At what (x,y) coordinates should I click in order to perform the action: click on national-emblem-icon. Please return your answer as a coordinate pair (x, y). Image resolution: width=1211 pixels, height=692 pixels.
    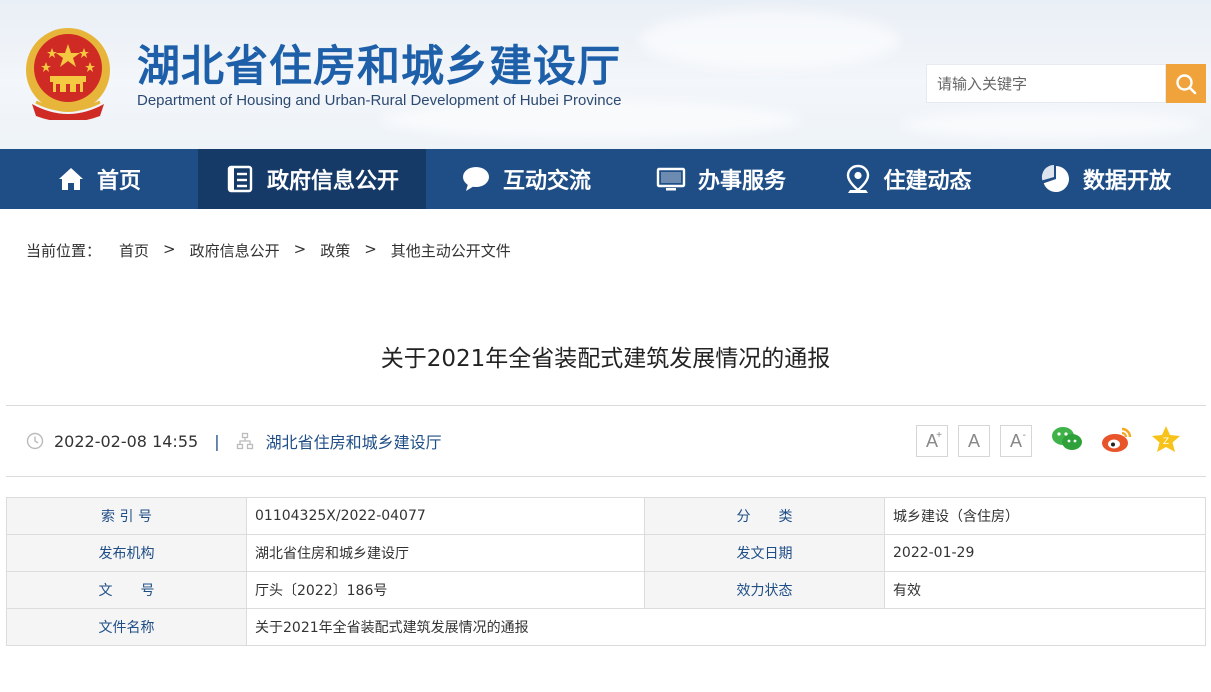
    Looking at the image, I should click on (68, 74).